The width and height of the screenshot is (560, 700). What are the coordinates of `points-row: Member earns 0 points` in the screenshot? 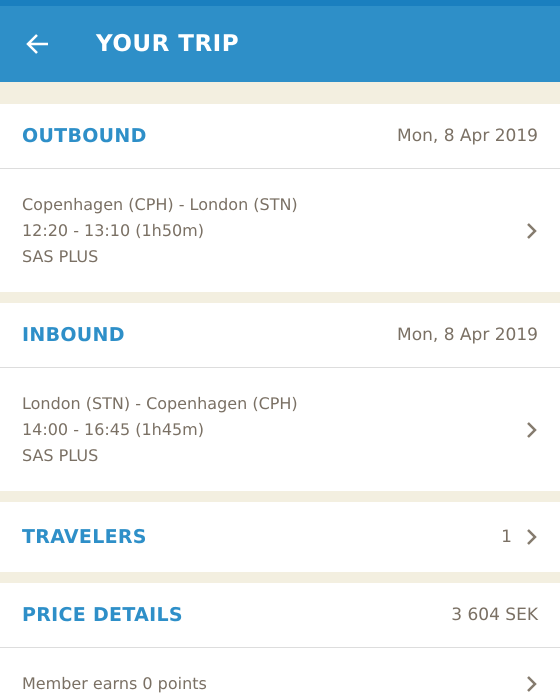 It's located at (280, 673).